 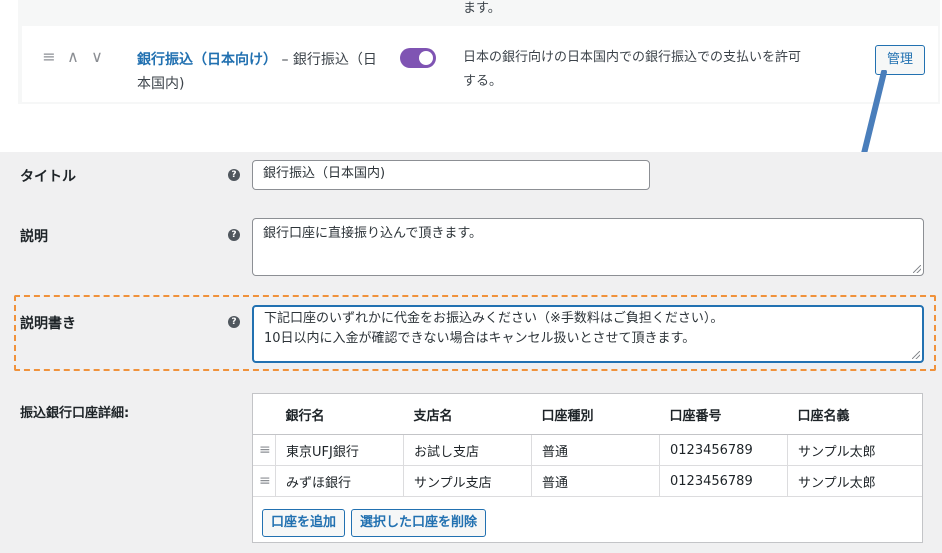 I want to click on method-link: 銀行振込（日本向け）, so click(x=207, y=60).